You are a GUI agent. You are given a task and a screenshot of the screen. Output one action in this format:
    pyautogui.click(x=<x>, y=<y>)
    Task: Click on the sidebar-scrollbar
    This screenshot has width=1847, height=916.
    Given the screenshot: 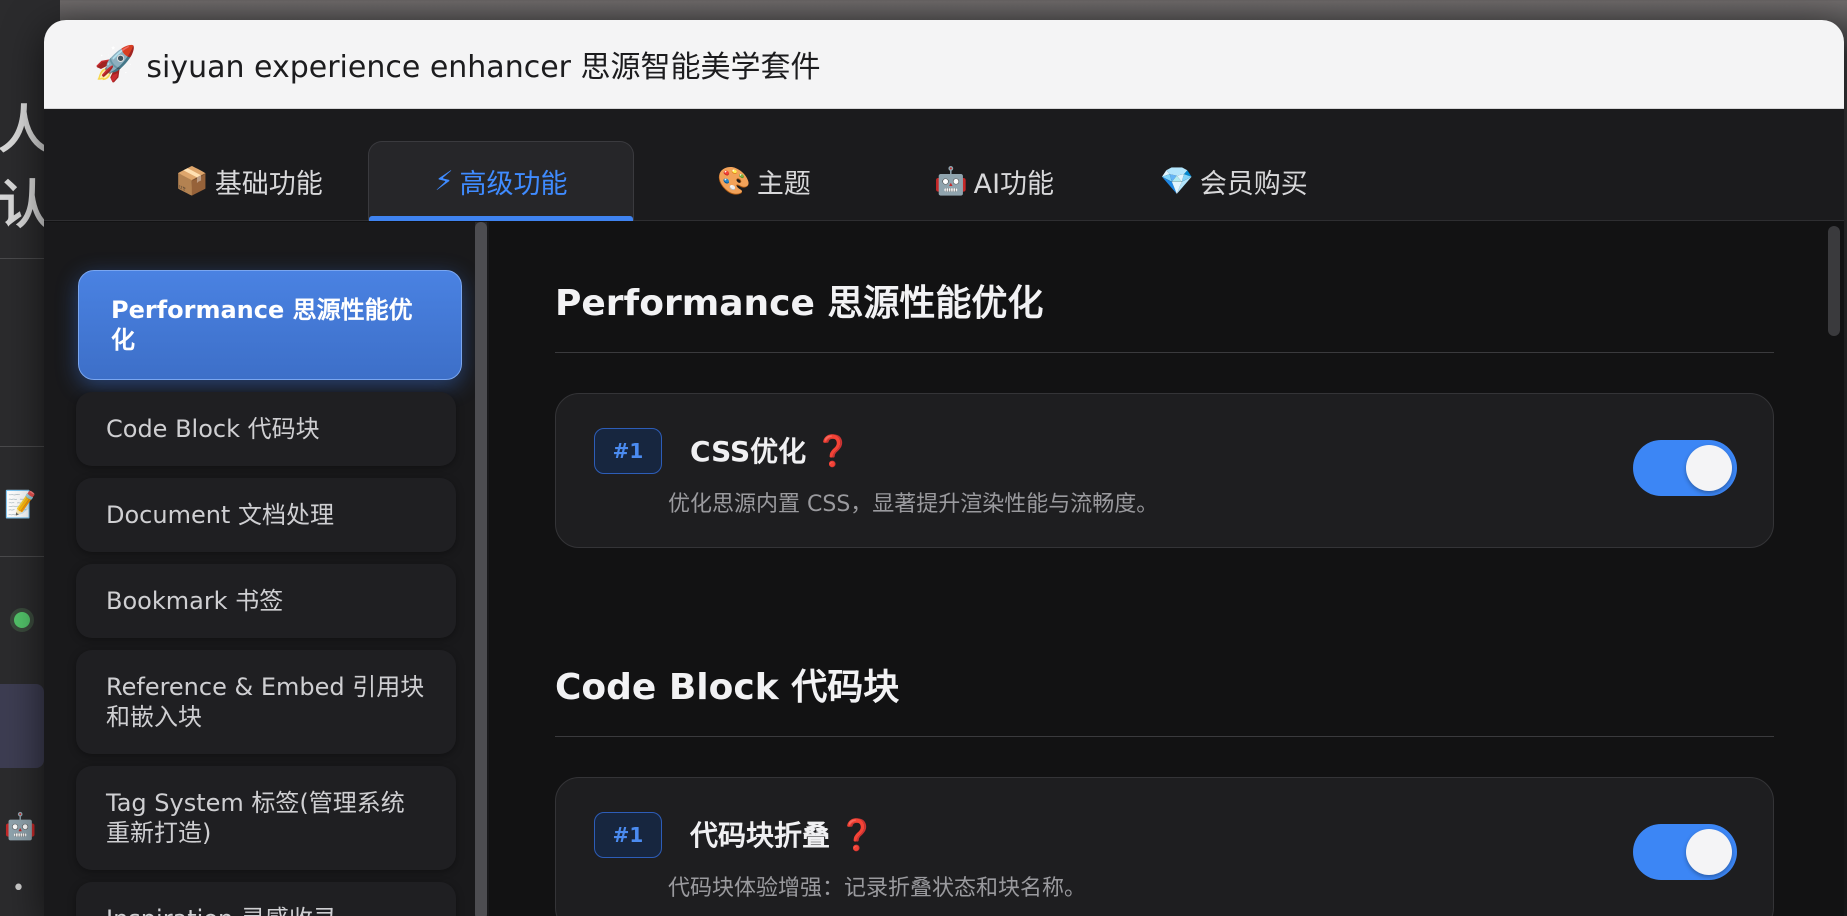 What is the action you would take?
    pyautogui.click(x=481, y=569)
    